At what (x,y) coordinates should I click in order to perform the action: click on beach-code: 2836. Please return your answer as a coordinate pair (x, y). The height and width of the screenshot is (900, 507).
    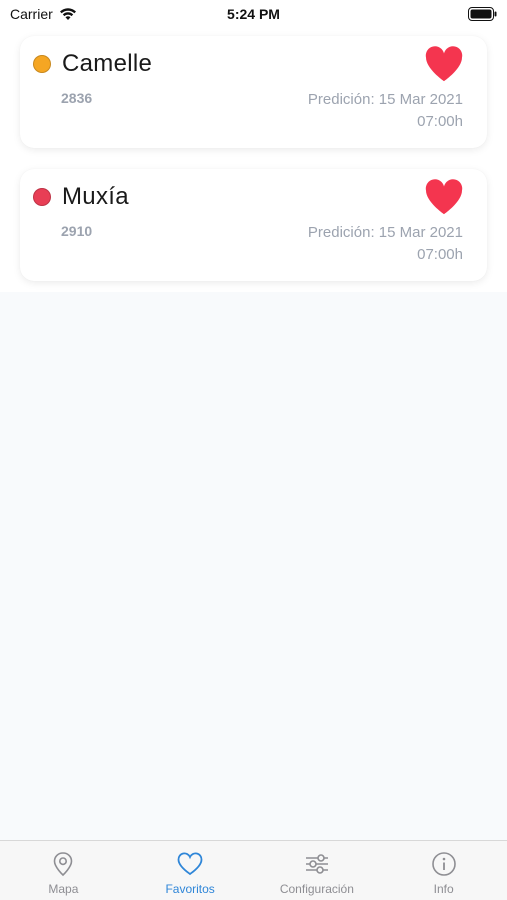
    Looking at the image, I should click on (77, 98).